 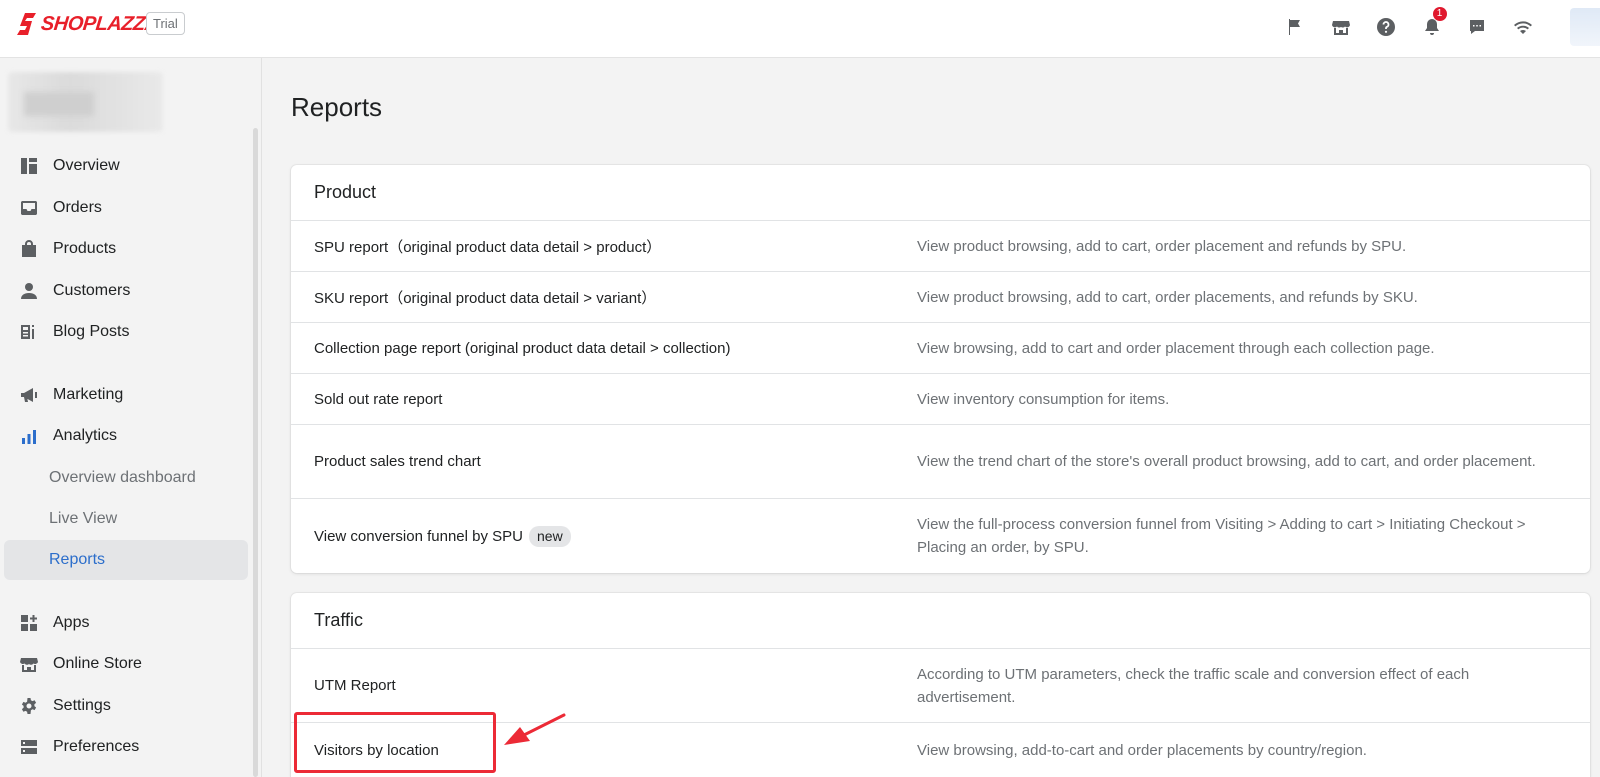 I want to click on report-name: Sold out rate report, so click(x=378, y=399).